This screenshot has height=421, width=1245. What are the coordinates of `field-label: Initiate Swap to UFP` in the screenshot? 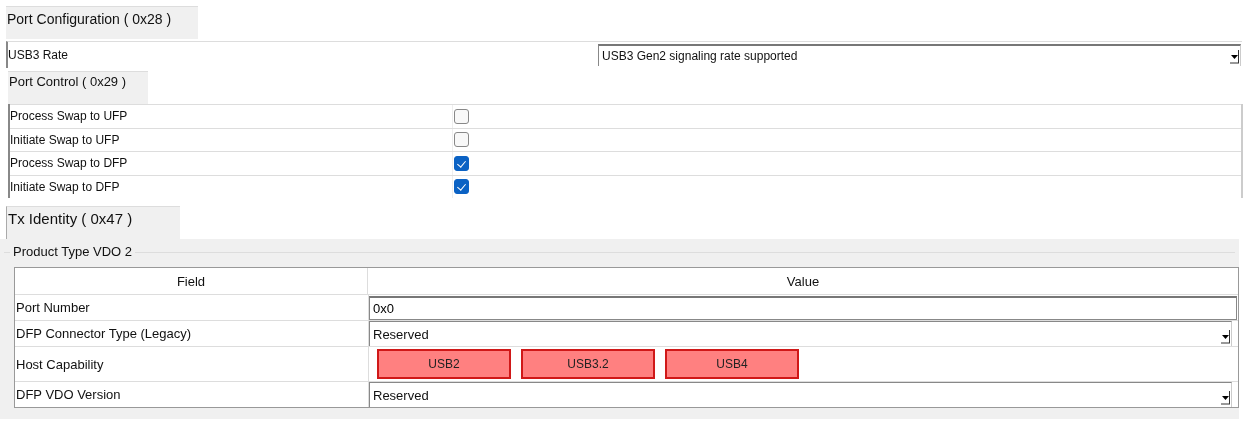 It's located at (65, 139).